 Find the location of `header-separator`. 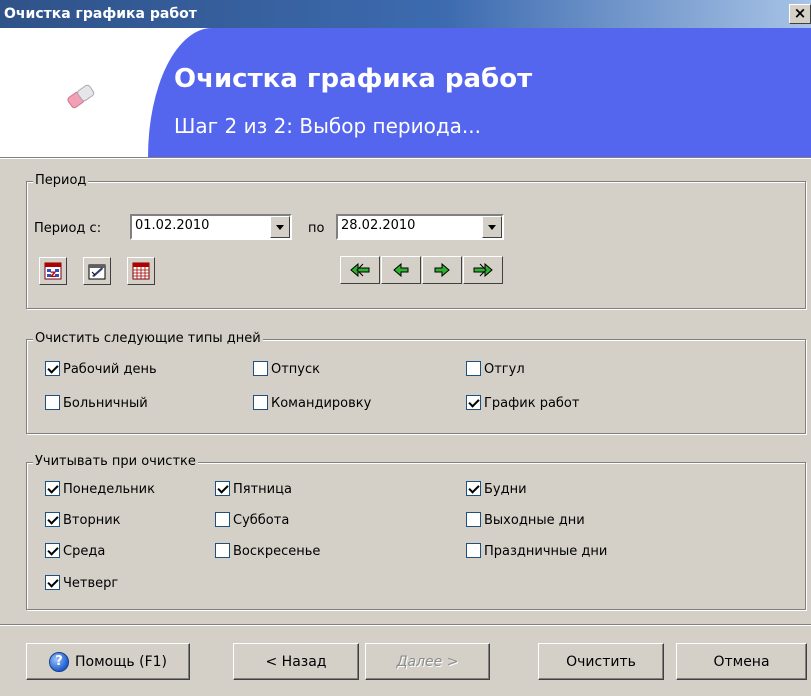

header-separator is located at coordinates (405, 158).